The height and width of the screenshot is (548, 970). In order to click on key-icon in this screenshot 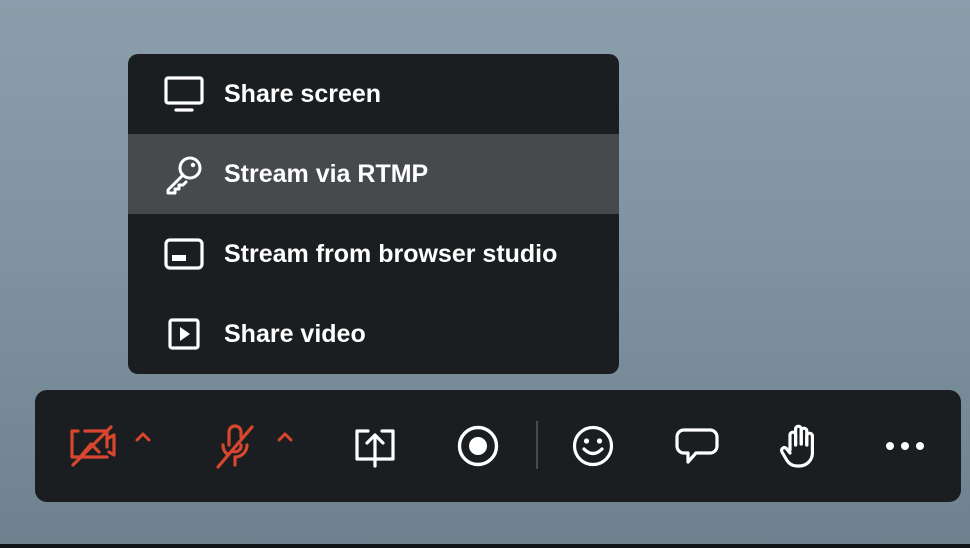, I will do `click(184, 174)`.